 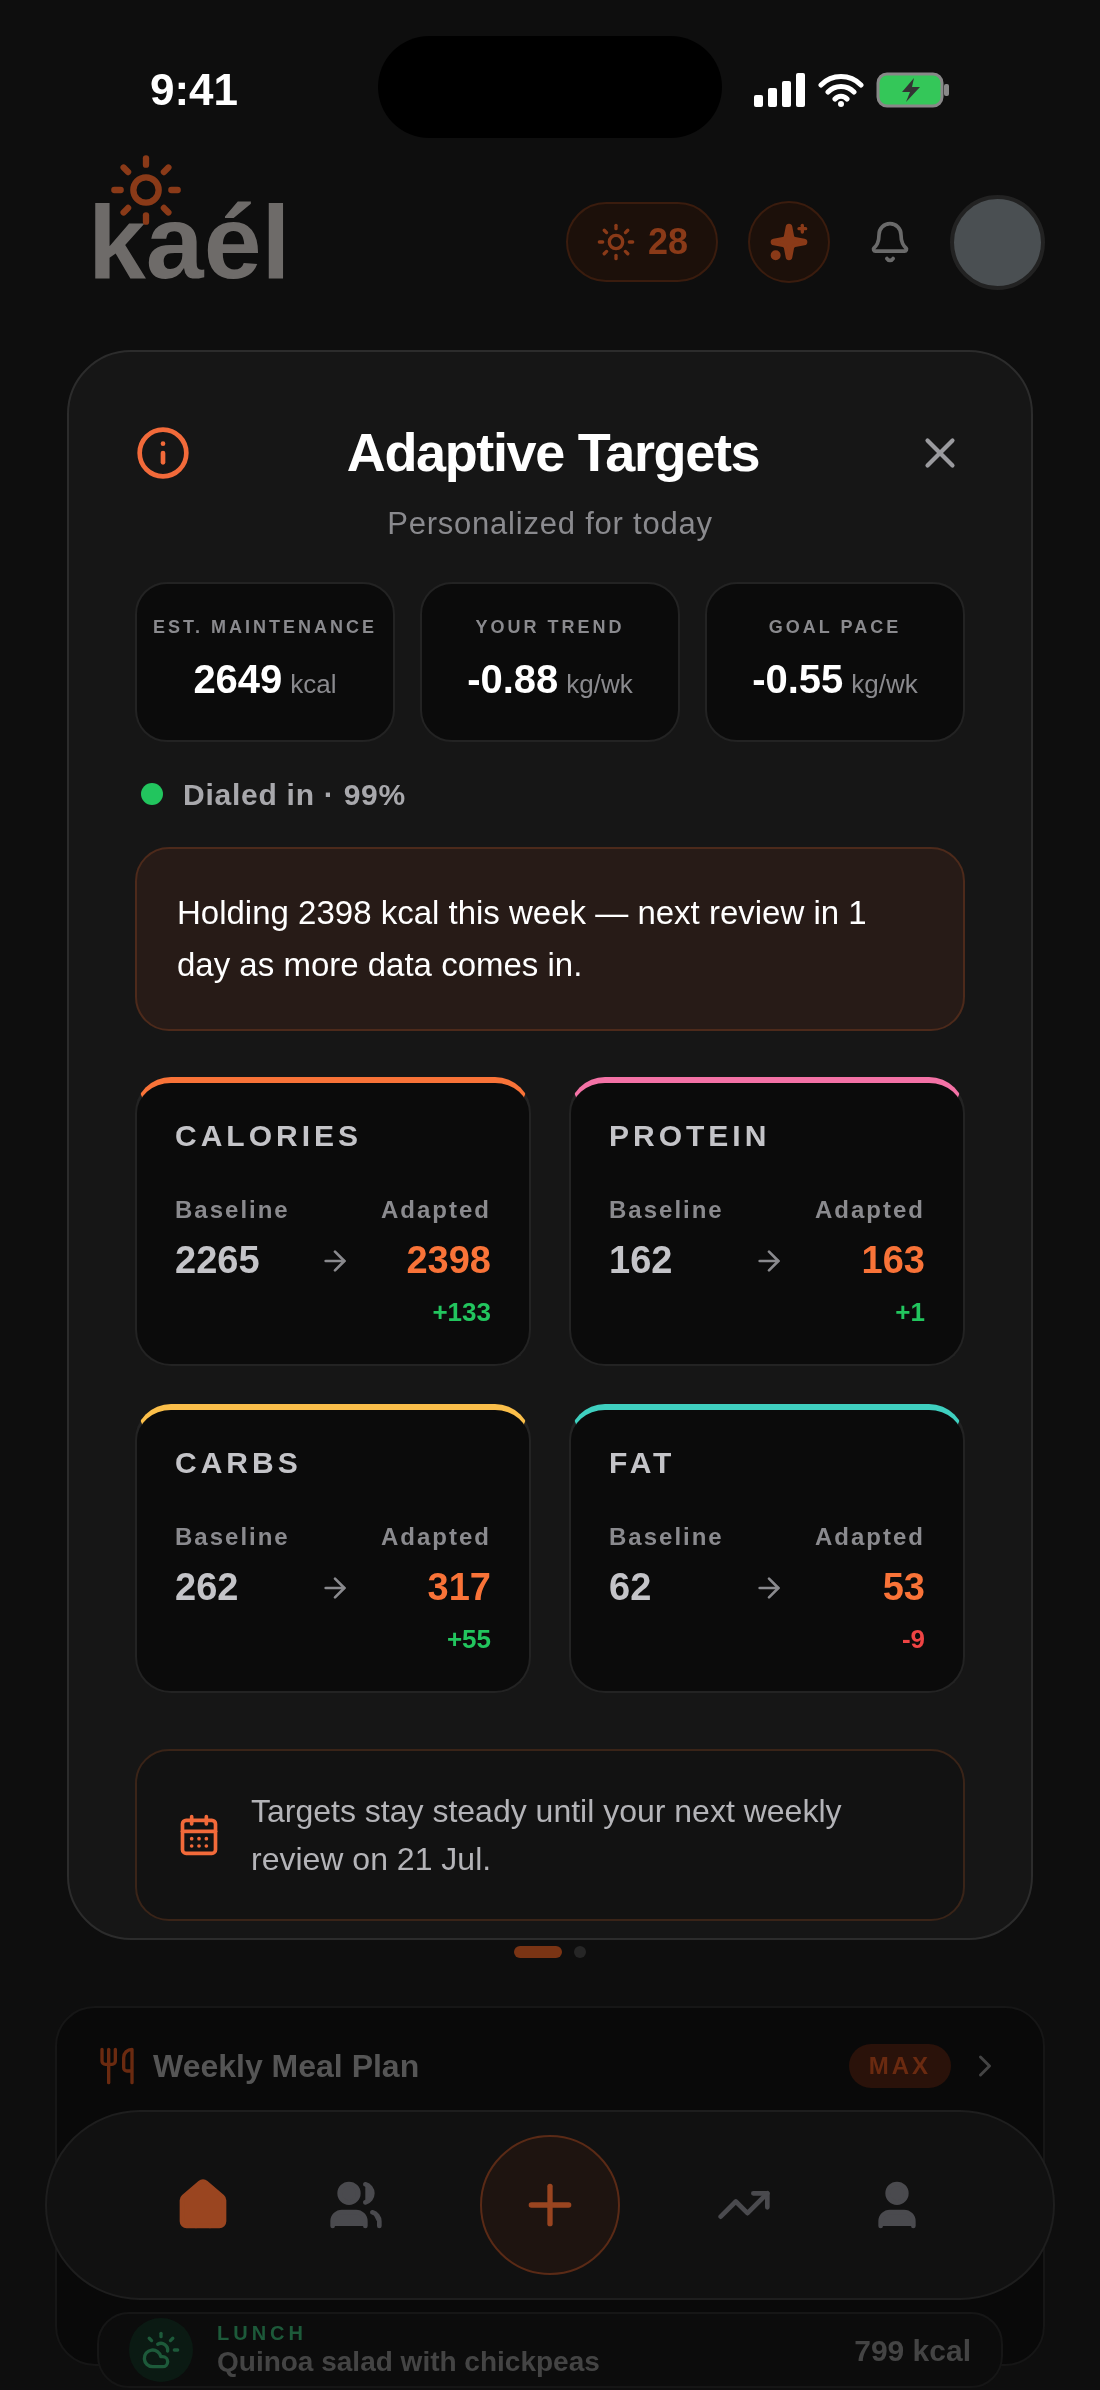 I want to click on sun-icon, so click(x=615, y=242).